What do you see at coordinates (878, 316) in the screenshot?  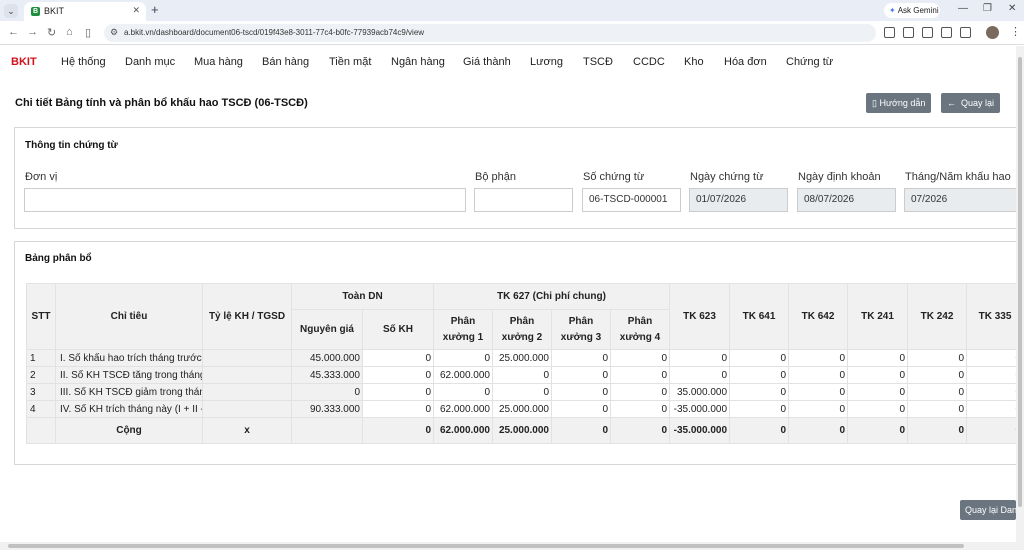 I see `header-tk241: TK 241` at bounding box center [878, 316].